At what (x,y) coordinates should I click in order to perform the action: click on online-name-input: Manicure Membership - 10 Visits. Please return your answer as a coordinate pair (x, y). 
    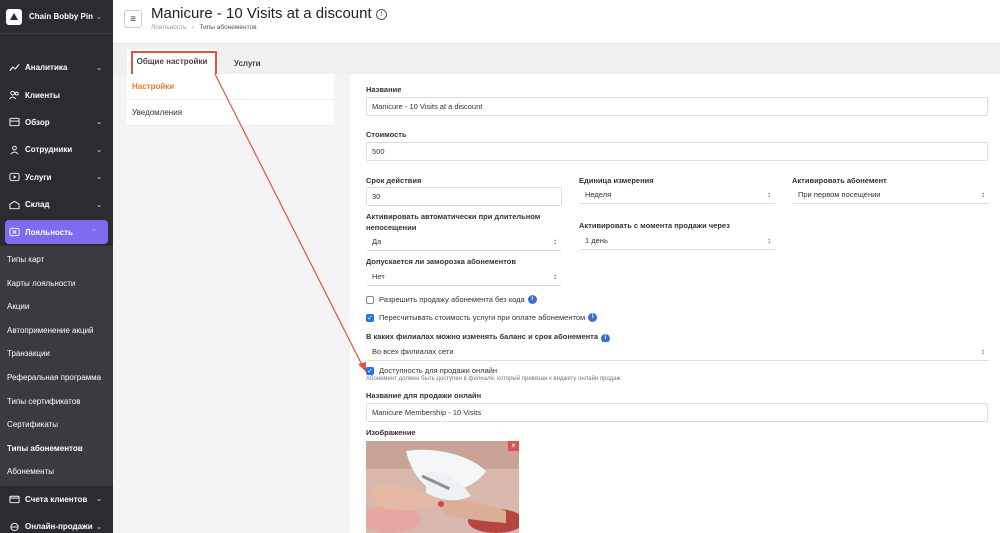
    Looking at the image, I should click on (677, 412).